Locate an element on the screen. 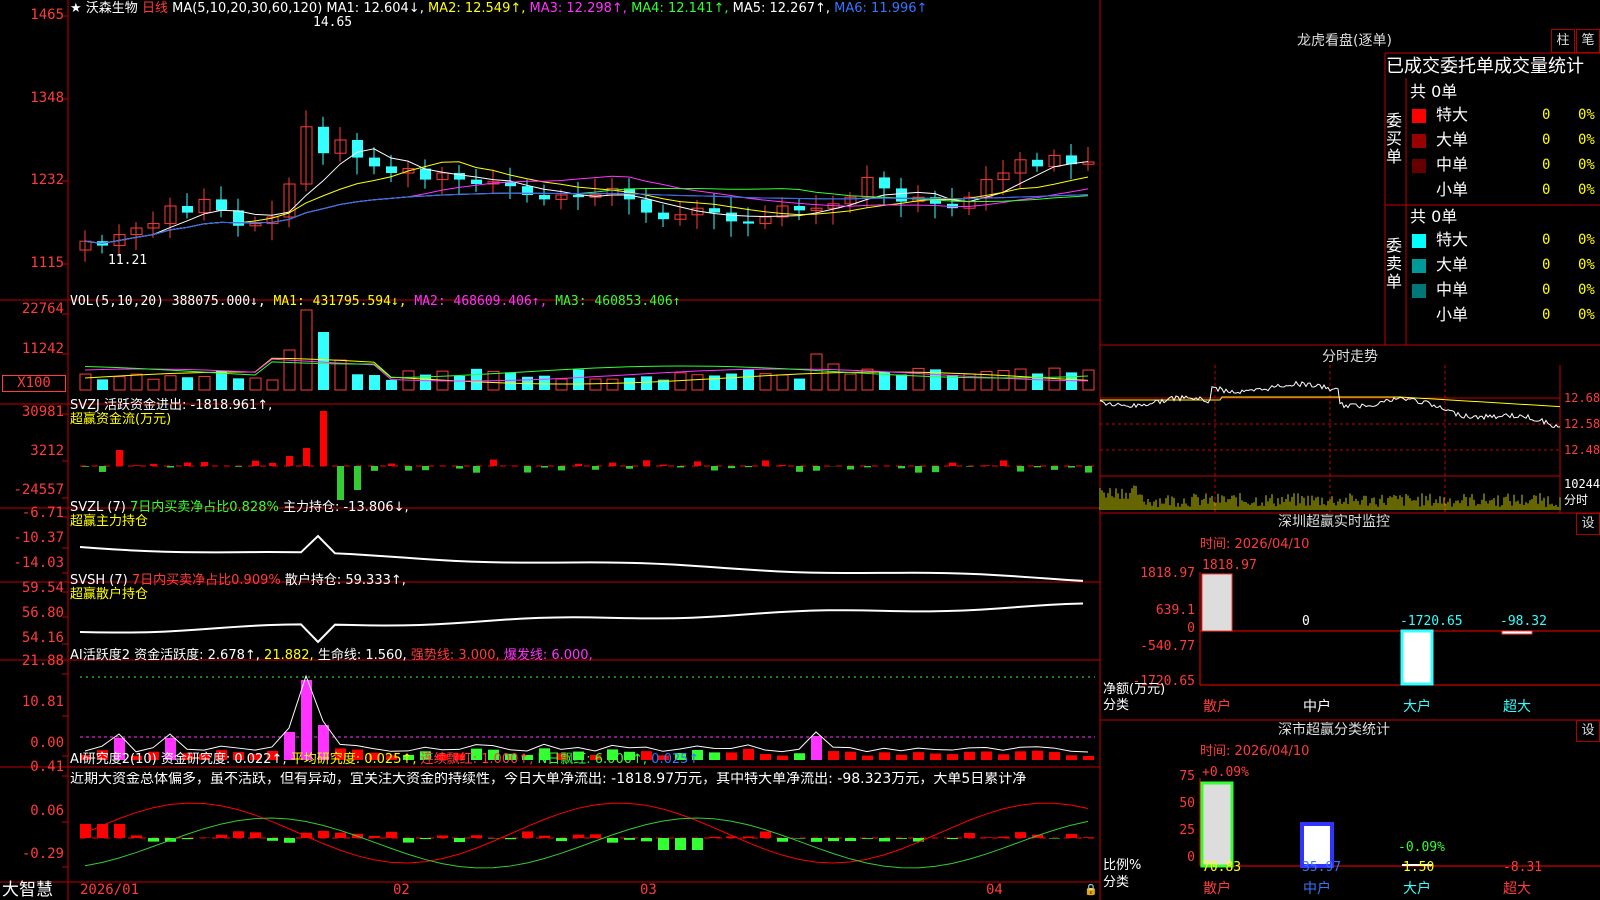 This screenshot has height=900, width=1600. intraday-vol-label: 10244 is located at coordinates (1582, 484).